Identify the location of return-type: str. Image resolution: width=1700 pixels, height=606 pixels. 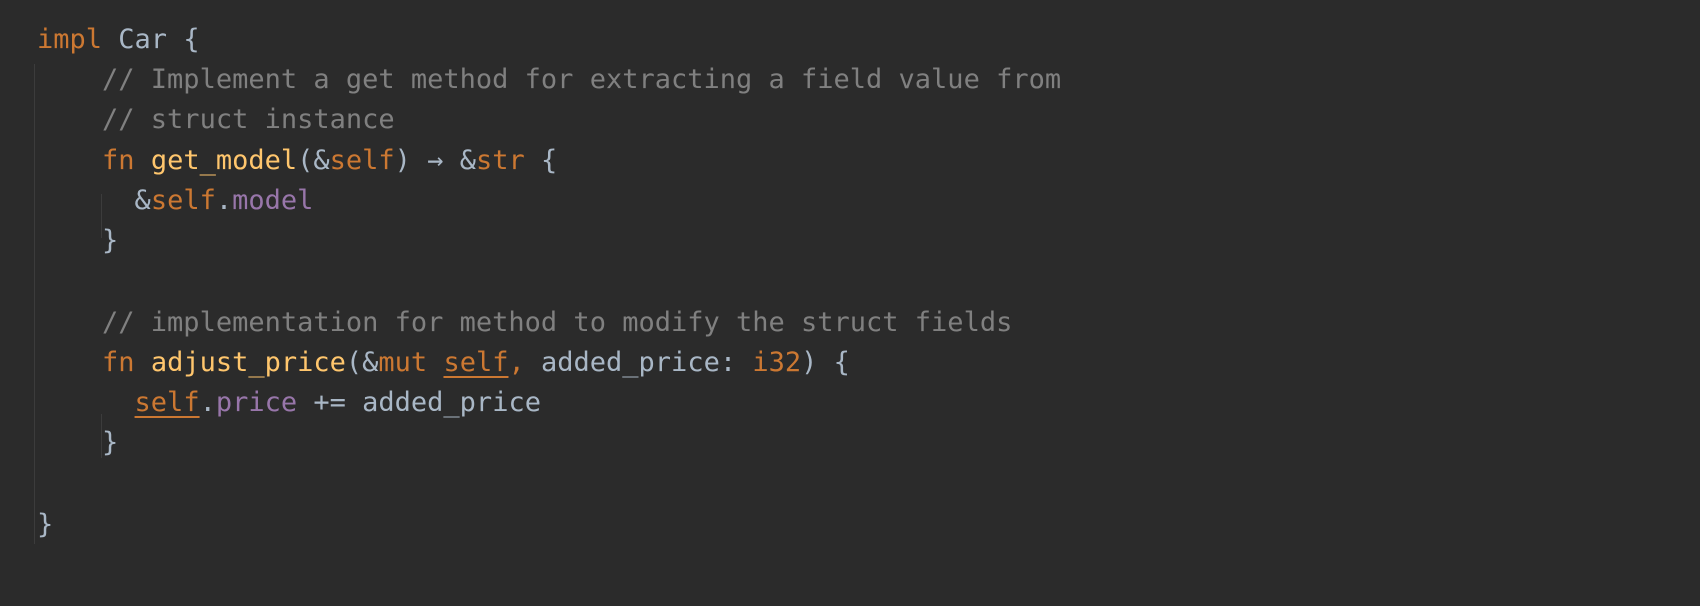
(500, 160).